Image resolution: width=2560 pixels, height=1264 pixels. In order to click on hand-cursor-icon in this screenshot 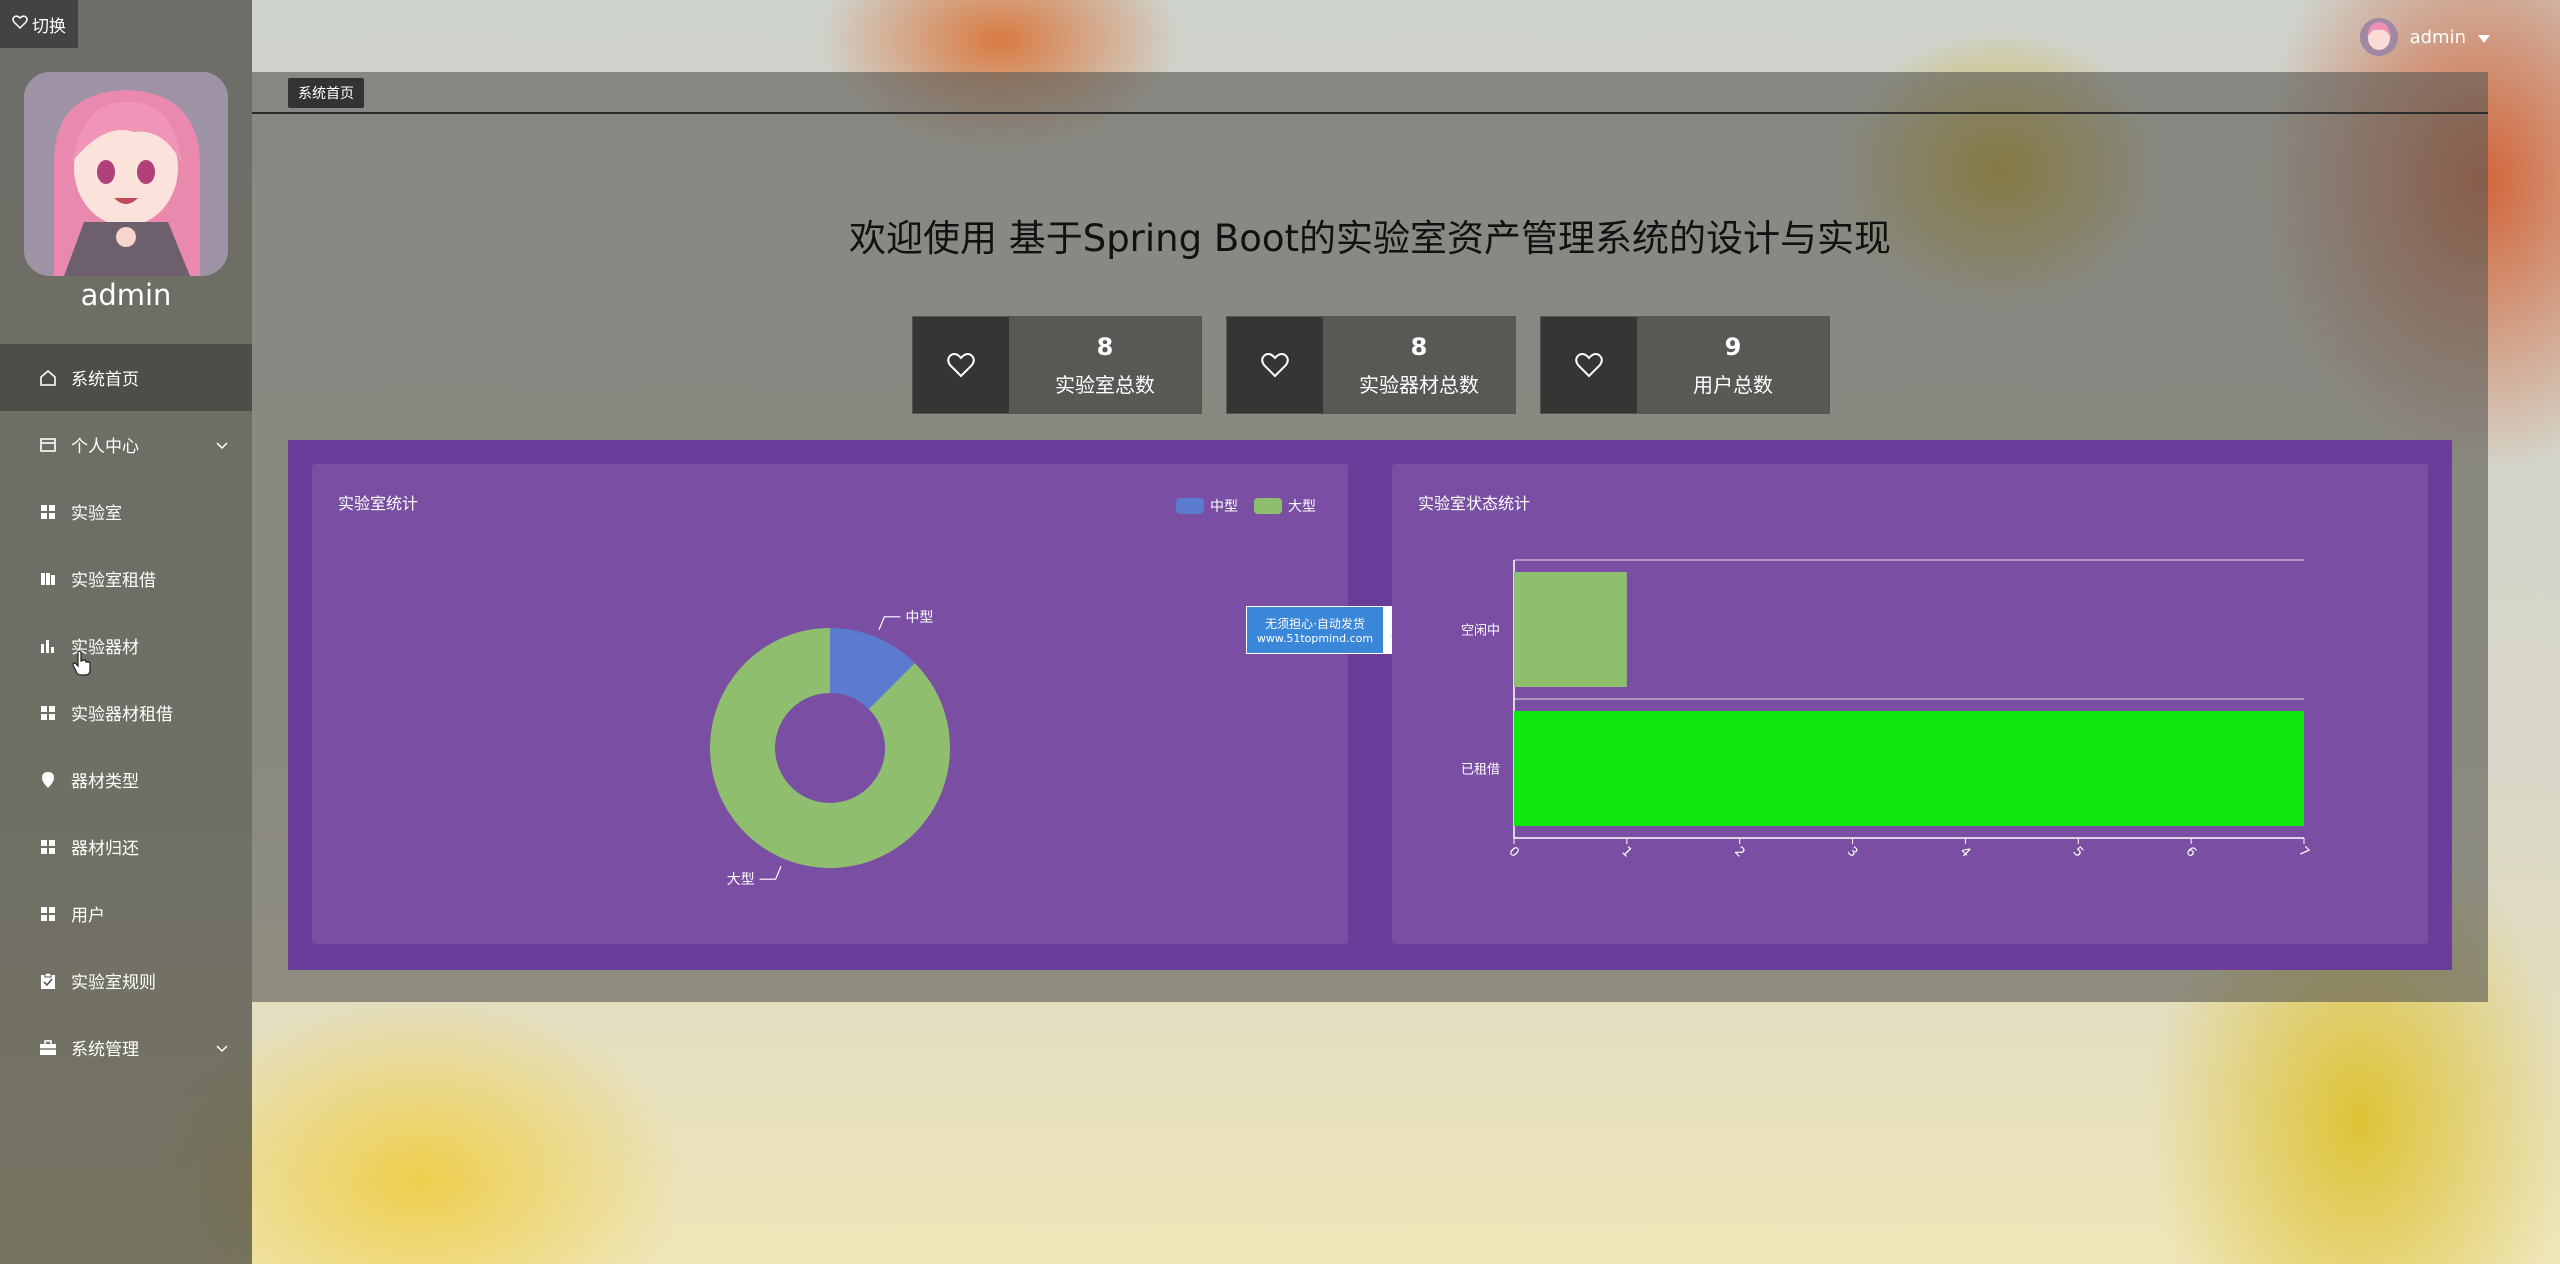, I will do `click(82, 665)`.